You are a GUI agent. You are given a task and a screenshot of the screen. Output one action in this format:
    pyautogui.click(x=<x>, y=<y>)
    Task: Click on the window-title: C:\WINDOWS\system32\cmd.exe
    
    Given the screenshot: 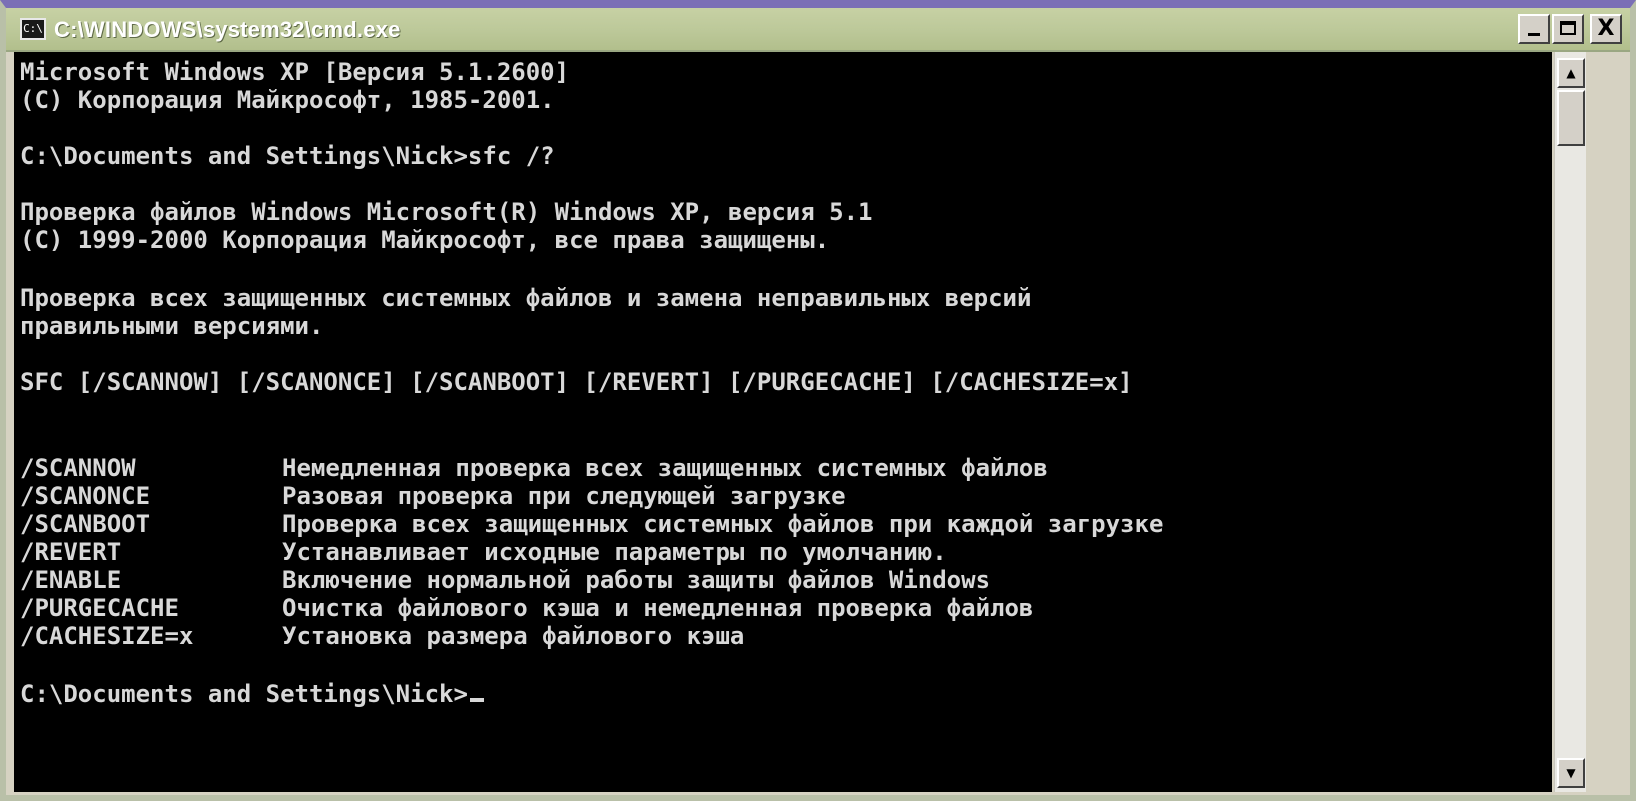 What is the action you would take?
    pyautogui.click(x=227, y=29)
    